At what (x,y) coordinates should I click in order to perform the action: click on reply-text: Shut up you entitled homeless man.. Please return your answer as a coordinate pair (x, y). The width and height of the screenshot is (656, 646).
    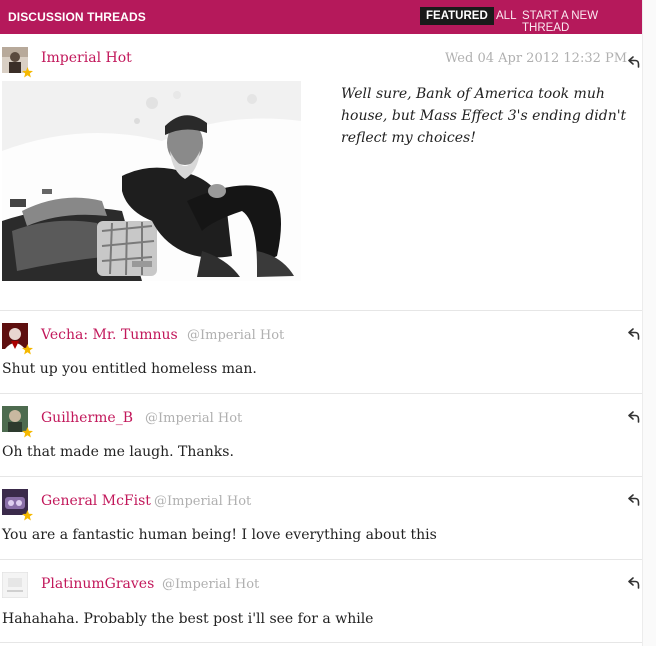
    Looking at the image, I should click on (129, 369).